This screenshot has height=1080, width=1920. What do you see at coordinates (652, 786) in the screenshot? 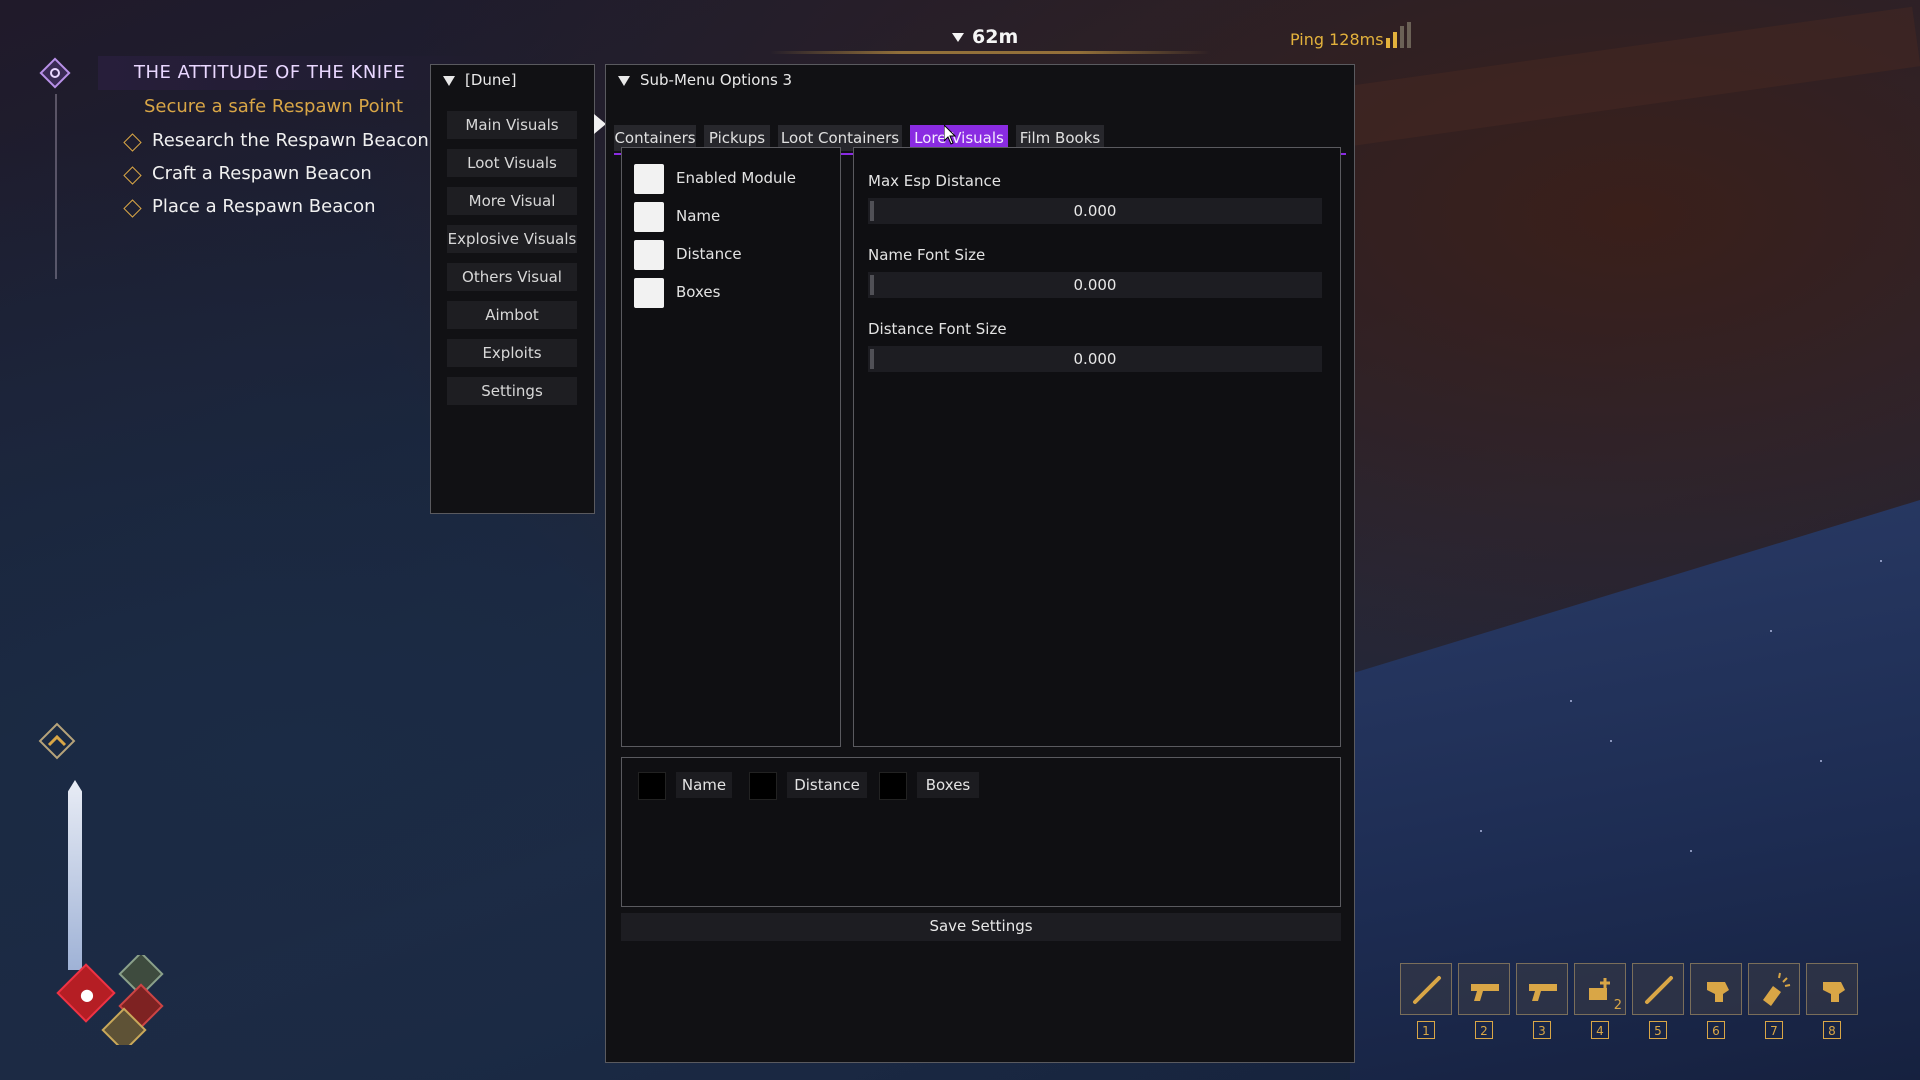
I see `name-color-swatch` at bounding box center [652, 786].